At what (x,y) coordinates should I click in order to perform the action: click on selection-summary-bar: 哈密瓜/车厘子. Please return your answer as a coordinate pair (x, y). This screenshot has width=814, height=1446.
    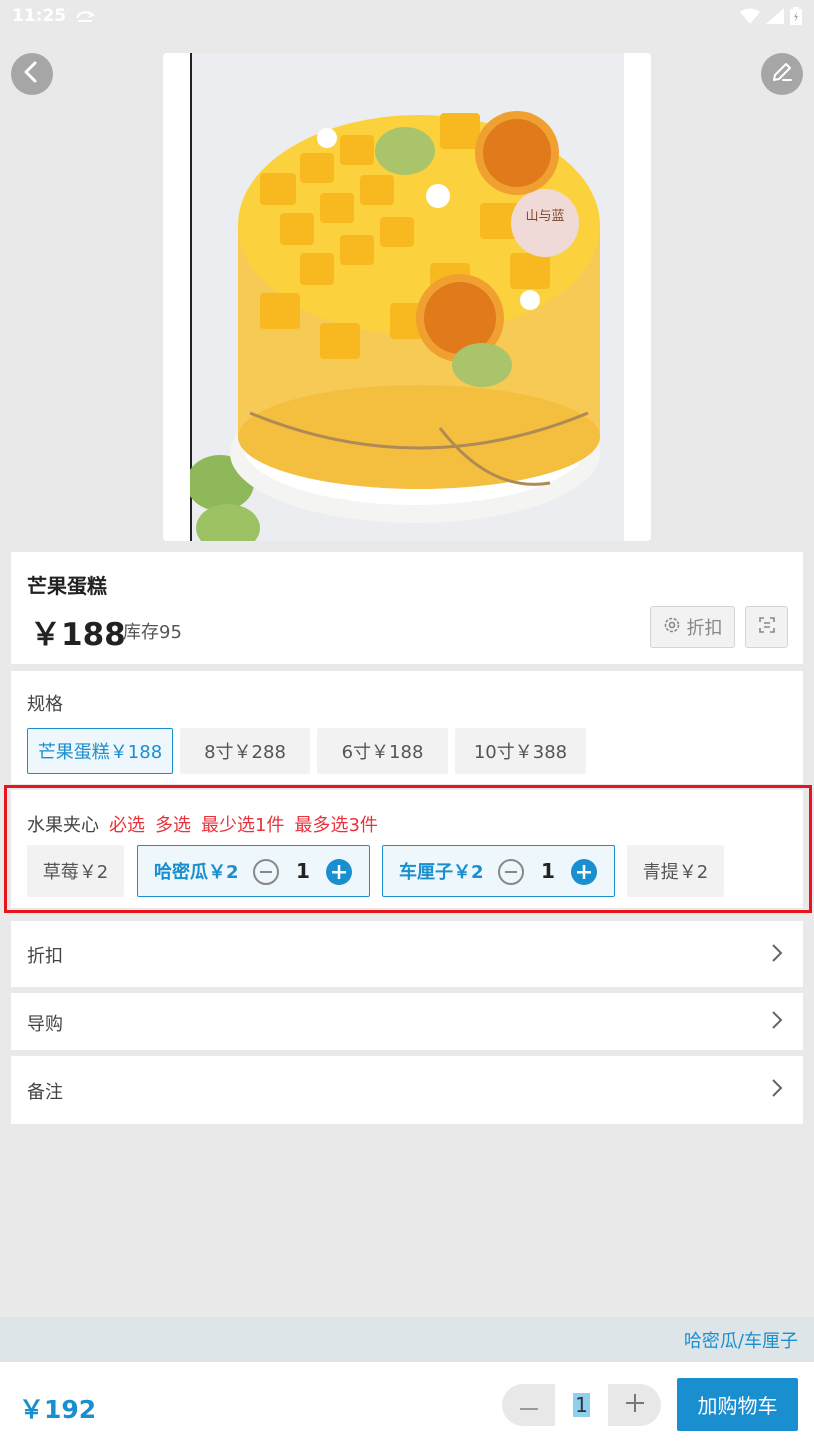
    Looking at the image, I should click on (407, 1339).